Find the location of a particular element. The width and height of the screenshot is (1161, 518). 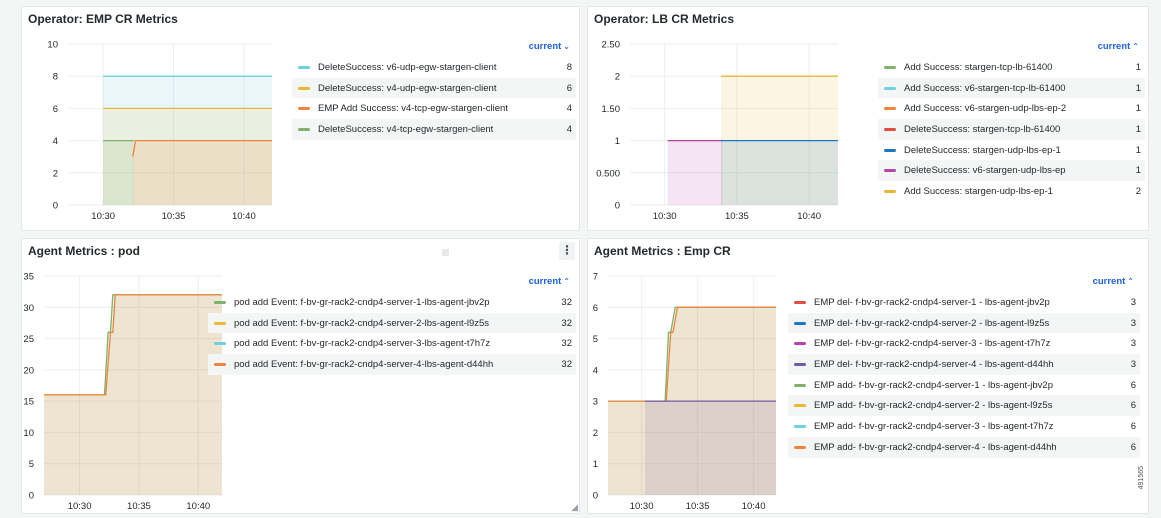

y-tick-label: 10 is located at coordinates (52, 45).